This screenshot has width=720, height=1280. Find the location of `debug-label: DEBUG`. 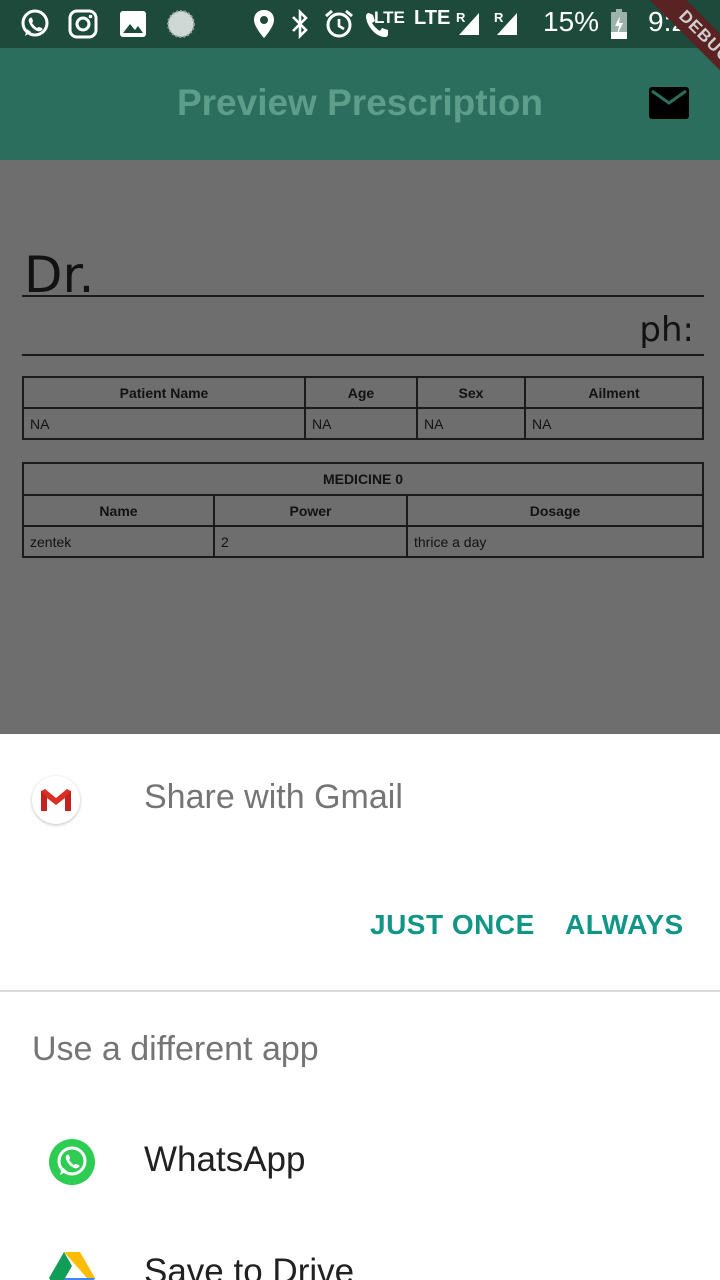

debug-label: DEBUG is located at coordinates (681, 50).